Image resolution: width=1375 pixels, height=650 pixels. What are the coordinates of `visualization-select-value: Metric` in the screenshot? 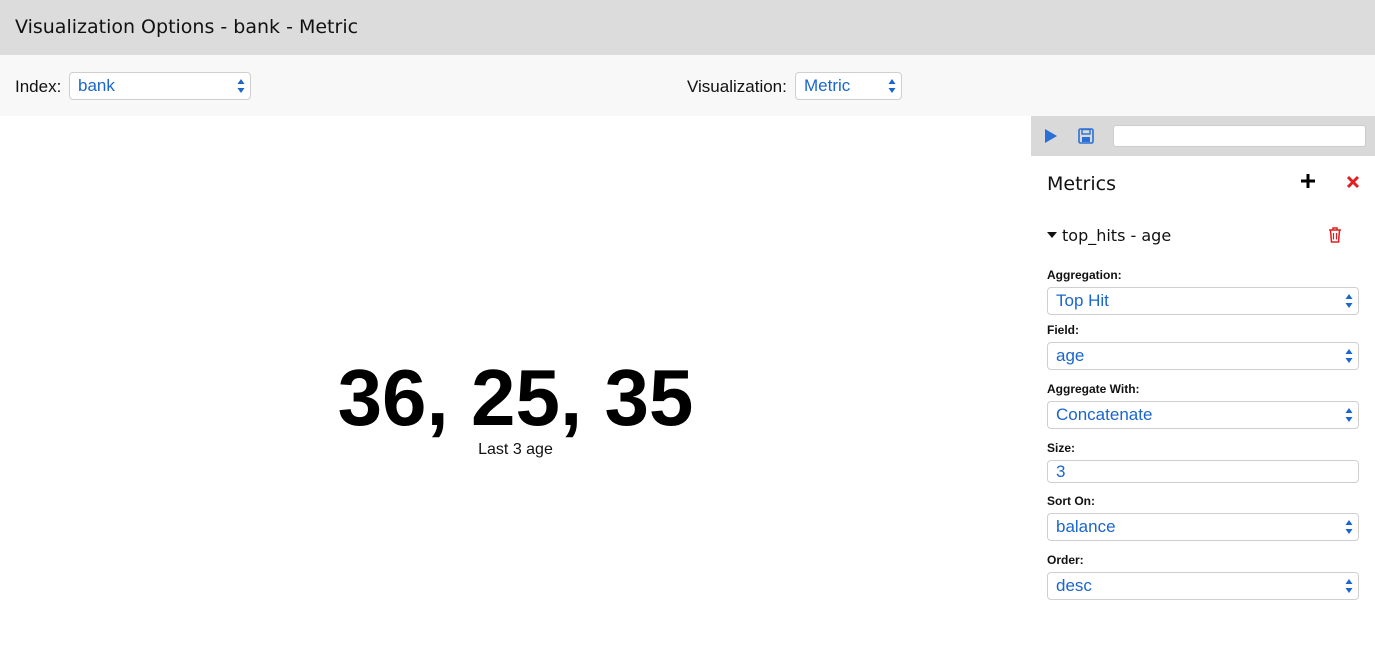 It's located at (827, 85).